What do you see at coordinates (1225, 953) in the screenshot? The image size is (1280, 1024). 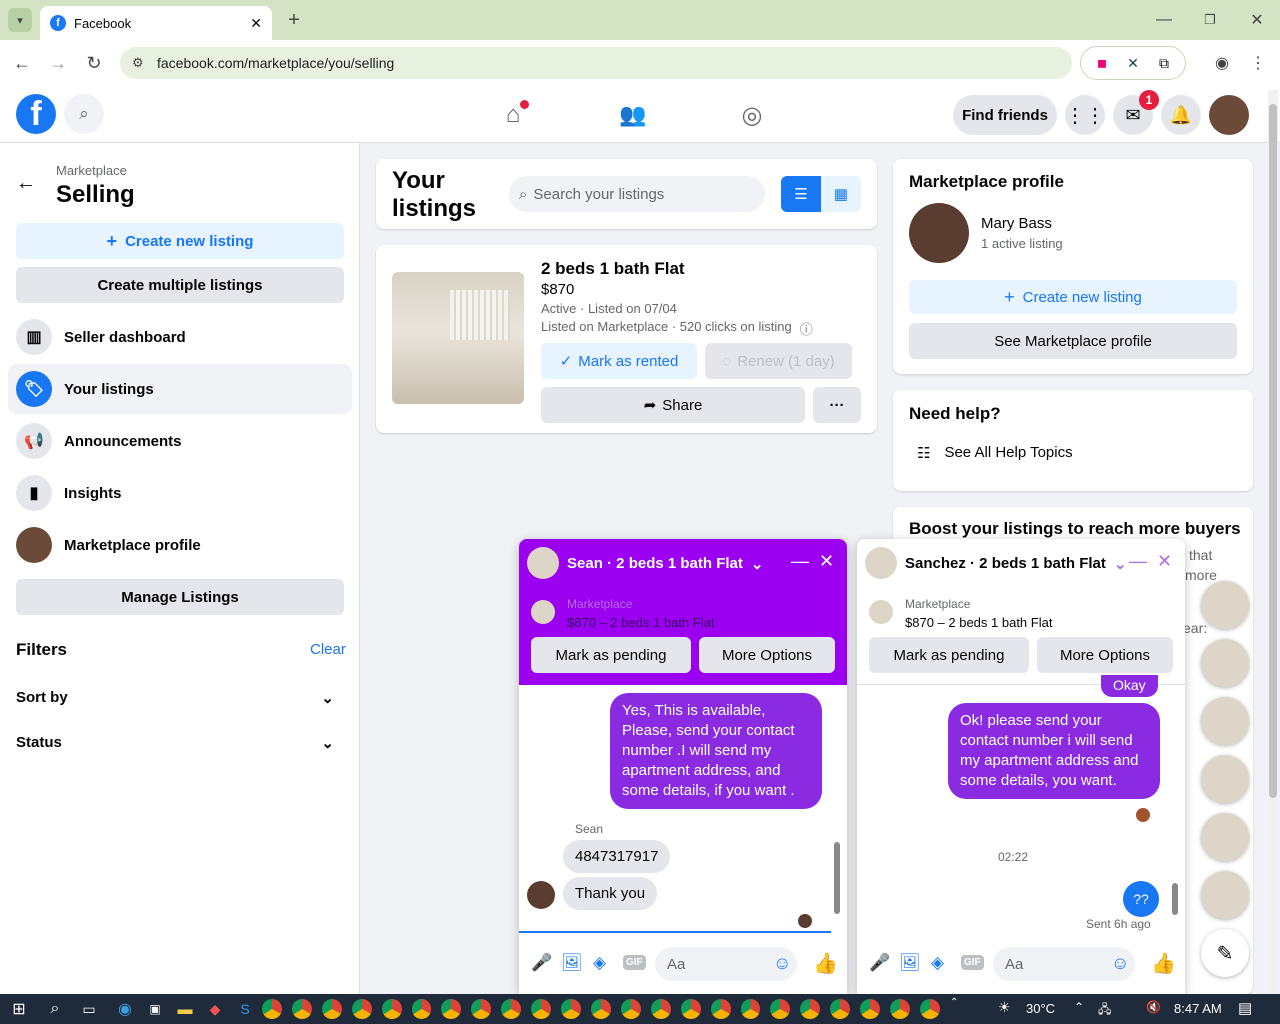 I see `new-message-icon: ✎` at bounding box center [1225, 953].